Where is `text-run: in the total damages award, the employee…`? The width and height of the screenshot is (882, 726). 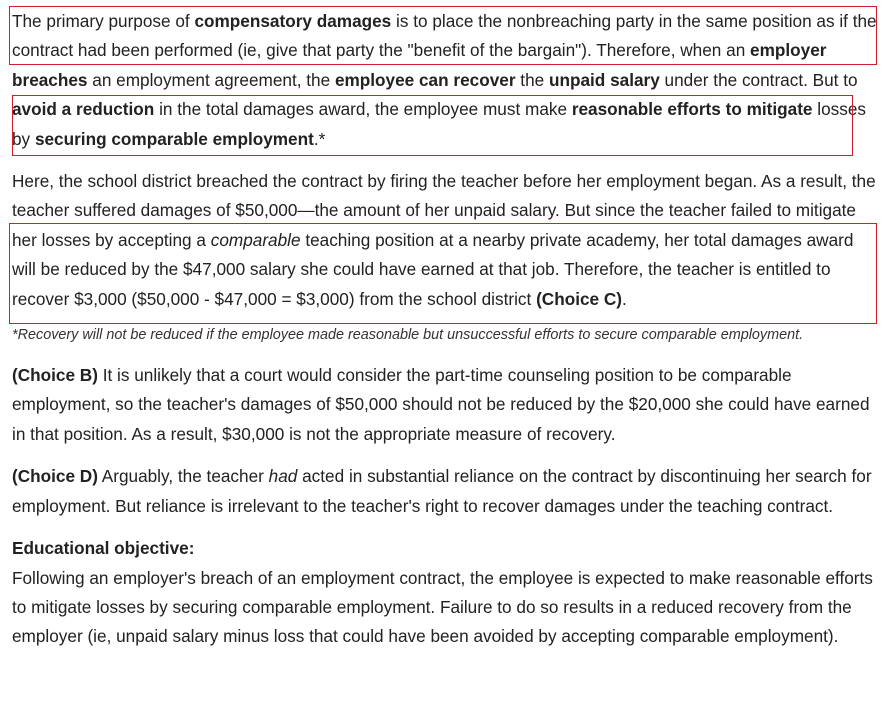 text-run: in the total damages award, the employee… is located at coordinates (363, 109).